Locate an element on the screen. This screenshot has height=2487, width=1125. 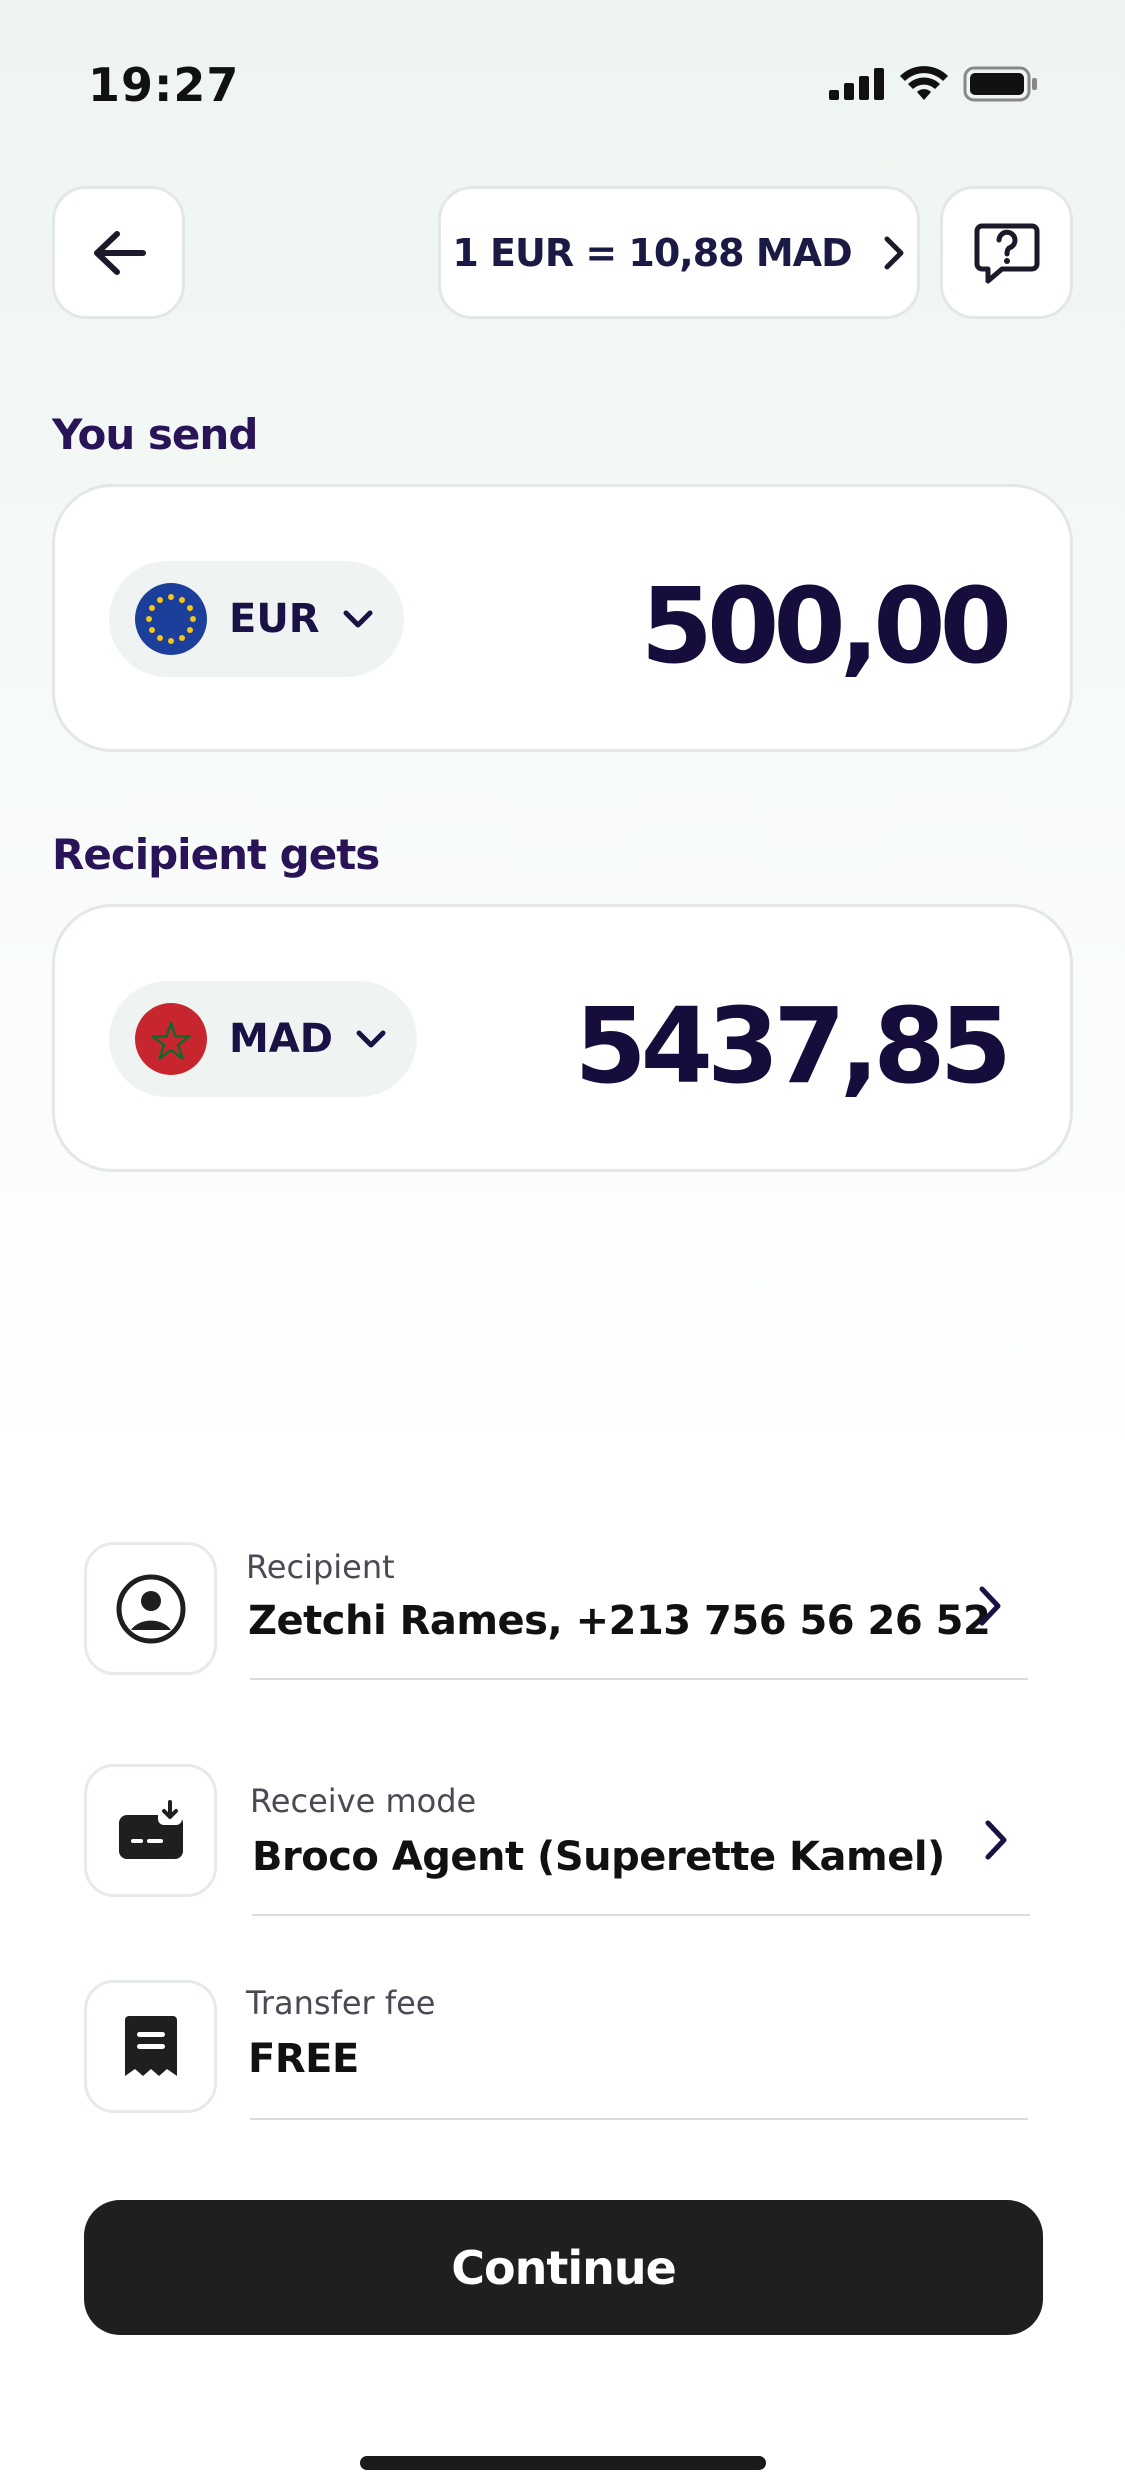
transfer-fee-icon-box is located at coordinates (150, 2046).